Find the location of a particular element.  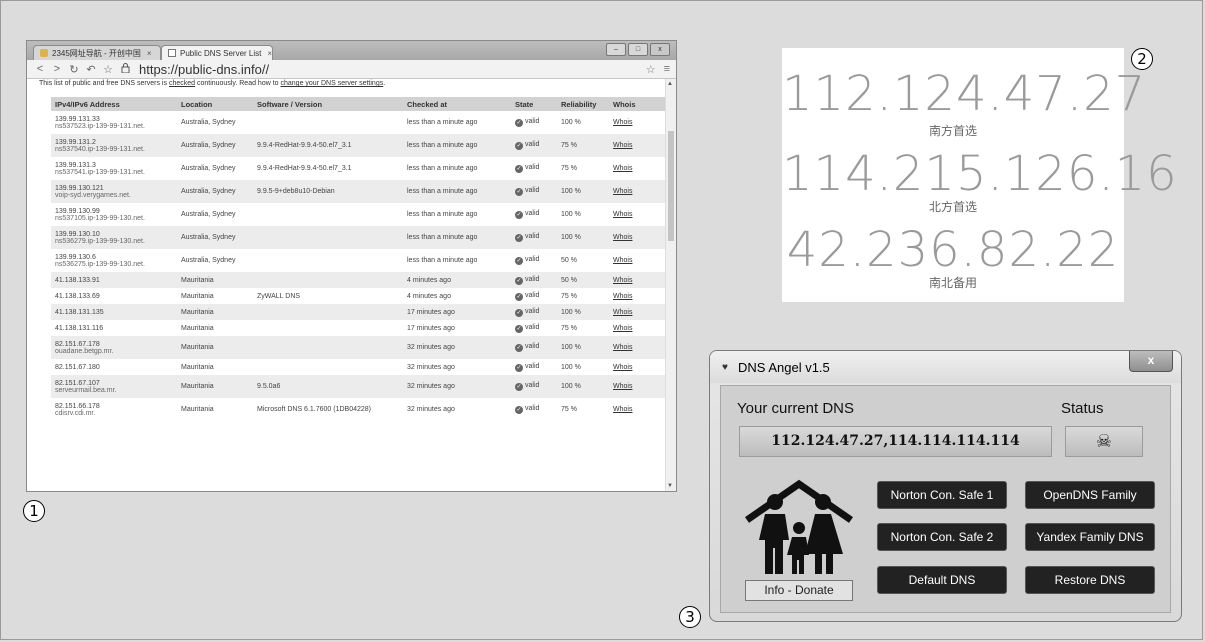

col-header: Checked at is located at coordinates (457, 104).